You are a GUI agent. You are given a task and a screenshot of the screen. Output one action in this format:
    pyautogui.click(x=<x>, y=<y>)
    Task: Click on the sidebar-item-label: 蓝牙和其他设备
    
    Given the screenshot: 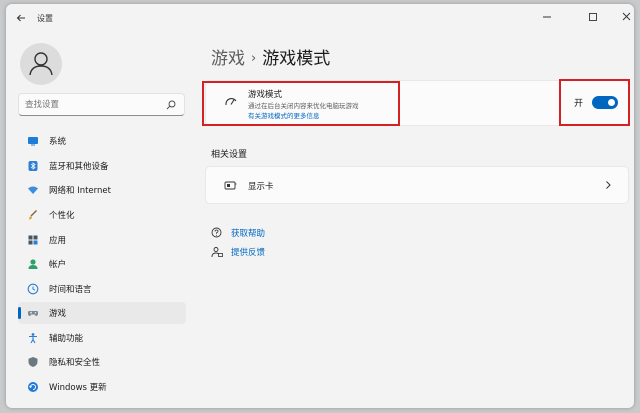 What is the action you would take?
    pyautogui.click(x=79, y=167)
    